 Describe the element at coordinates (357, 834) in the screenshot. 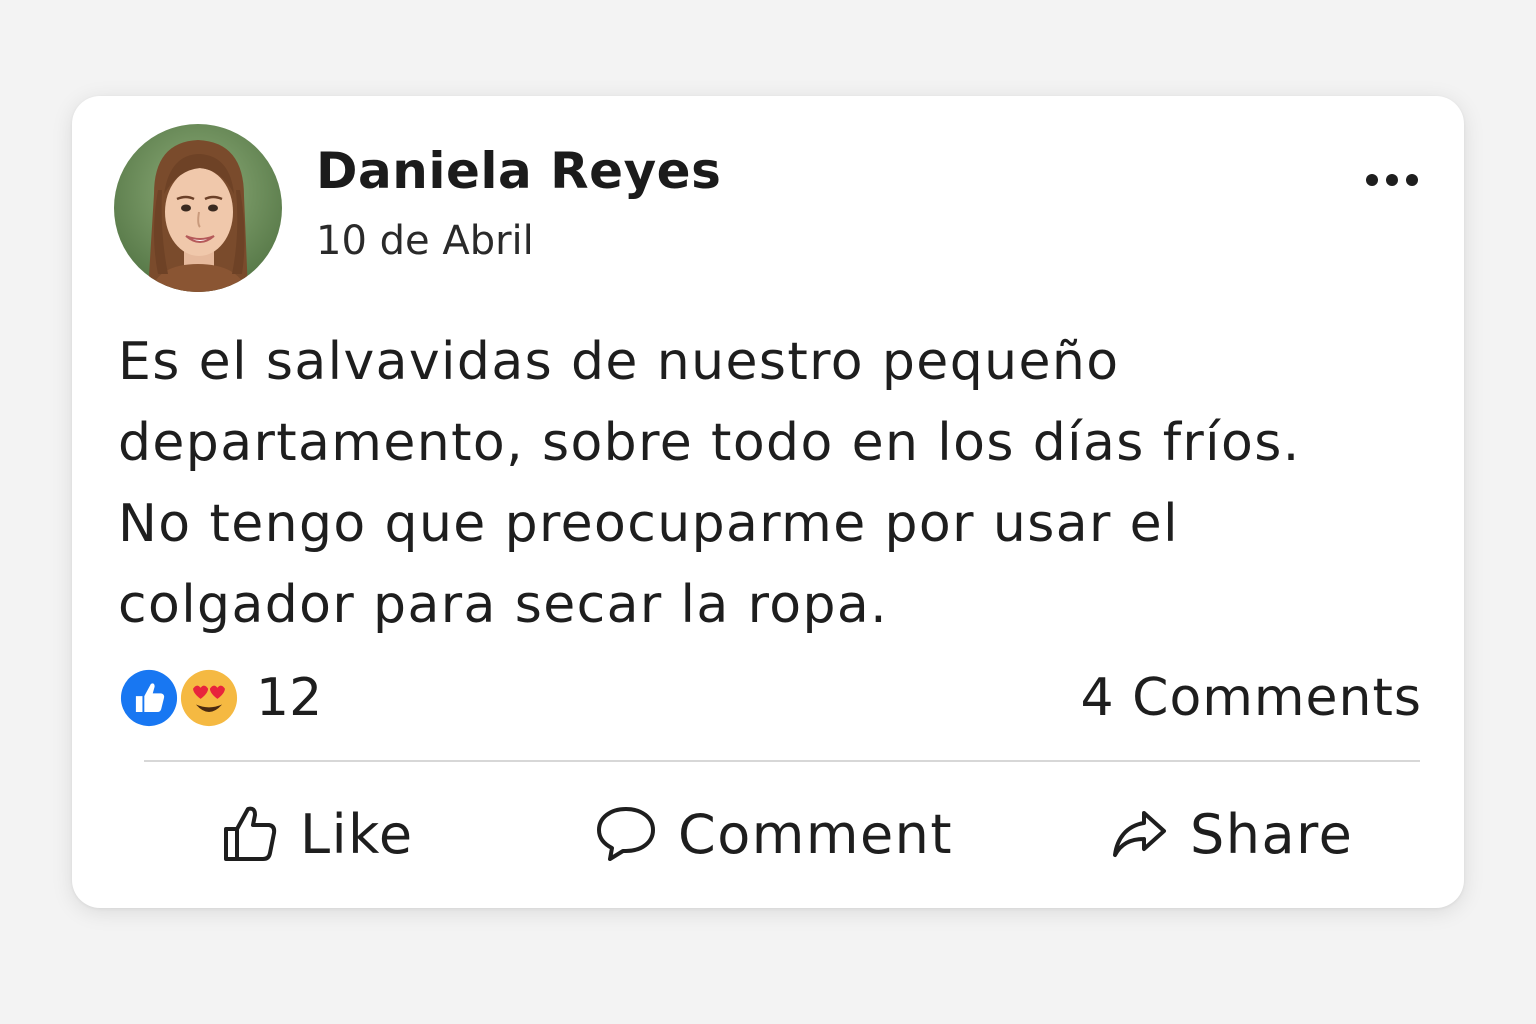

I see `like-label: Like` at that location.